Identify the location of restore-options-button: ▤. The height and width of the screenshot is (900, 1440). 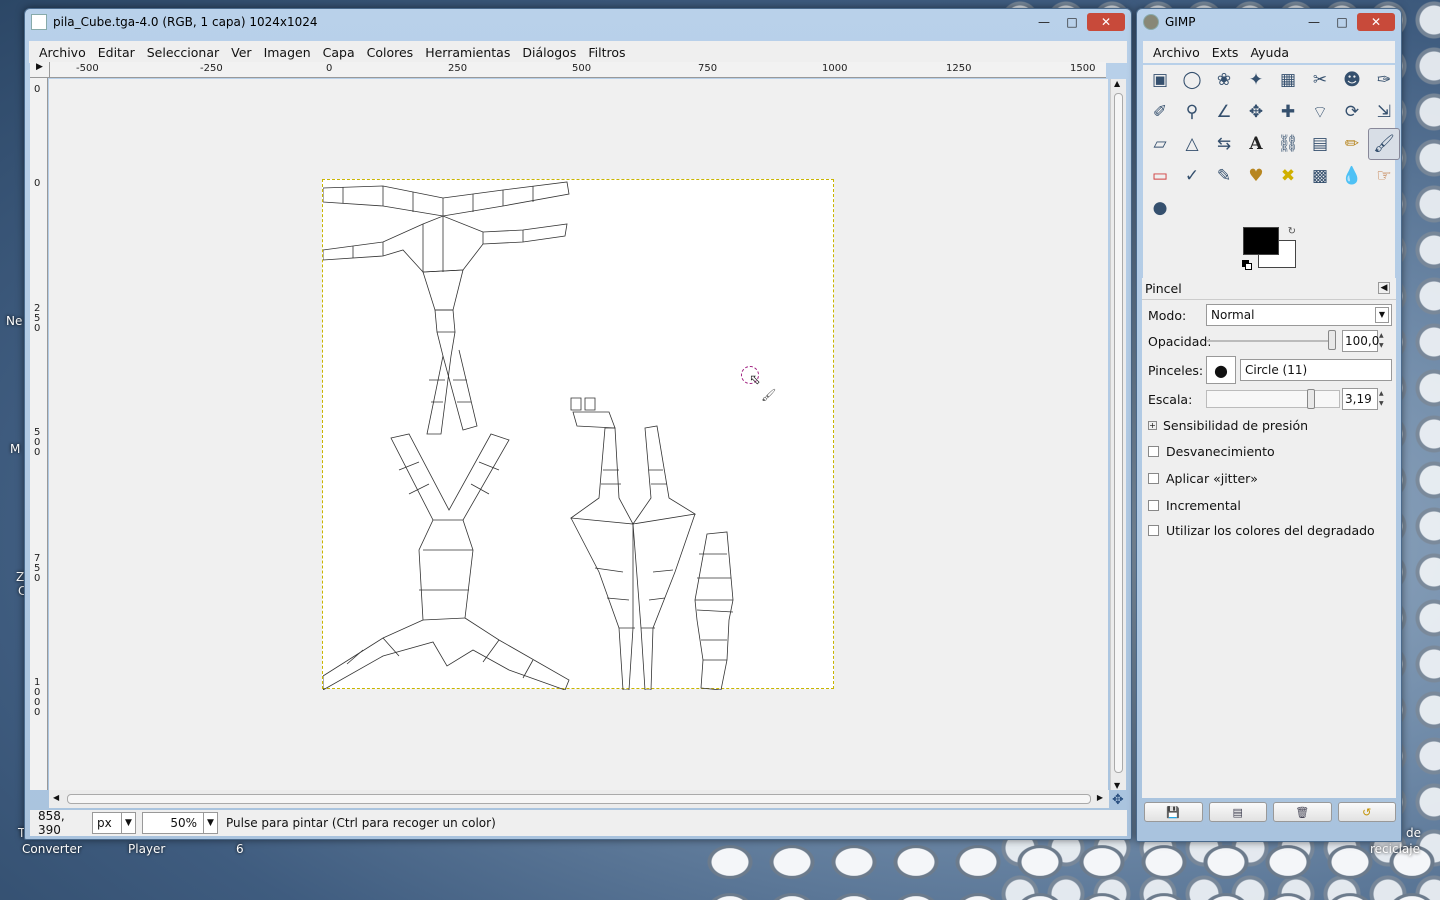
(1237, 812).